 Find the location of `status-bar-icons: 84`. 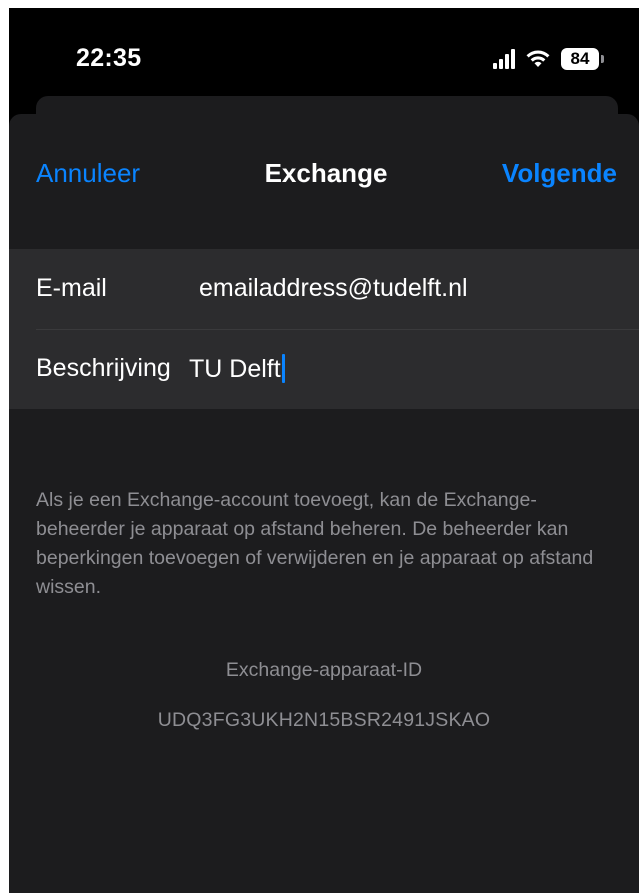

status-bar-icons: 84 is located at coordinates (548, 59).